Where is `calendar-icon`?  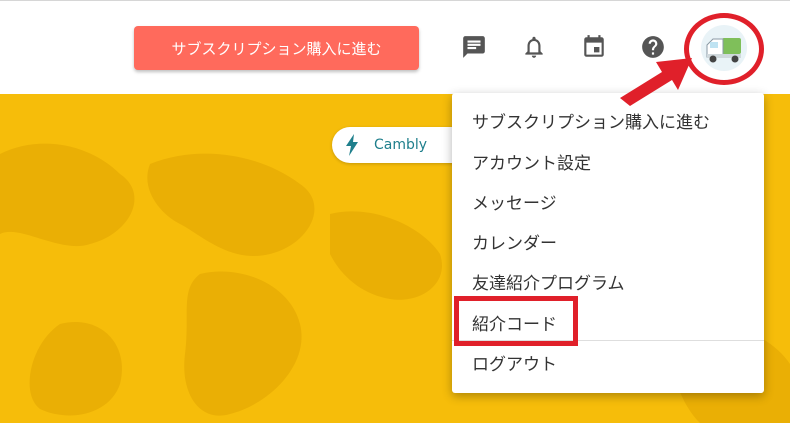
calendar-icon is located at coordinates (594, 47).